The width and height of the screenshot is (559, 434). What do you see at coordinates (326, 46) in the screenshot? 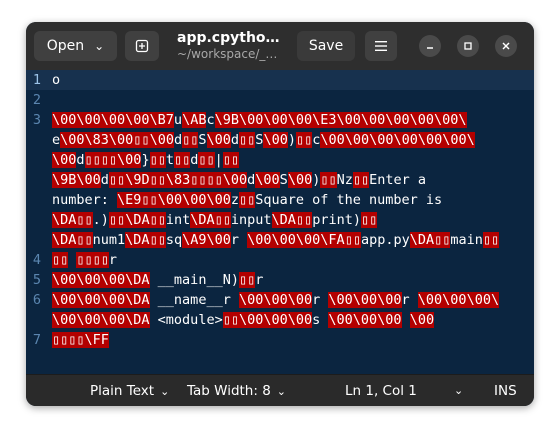
I see `save-button: Save` at bounding box center [326, 46].